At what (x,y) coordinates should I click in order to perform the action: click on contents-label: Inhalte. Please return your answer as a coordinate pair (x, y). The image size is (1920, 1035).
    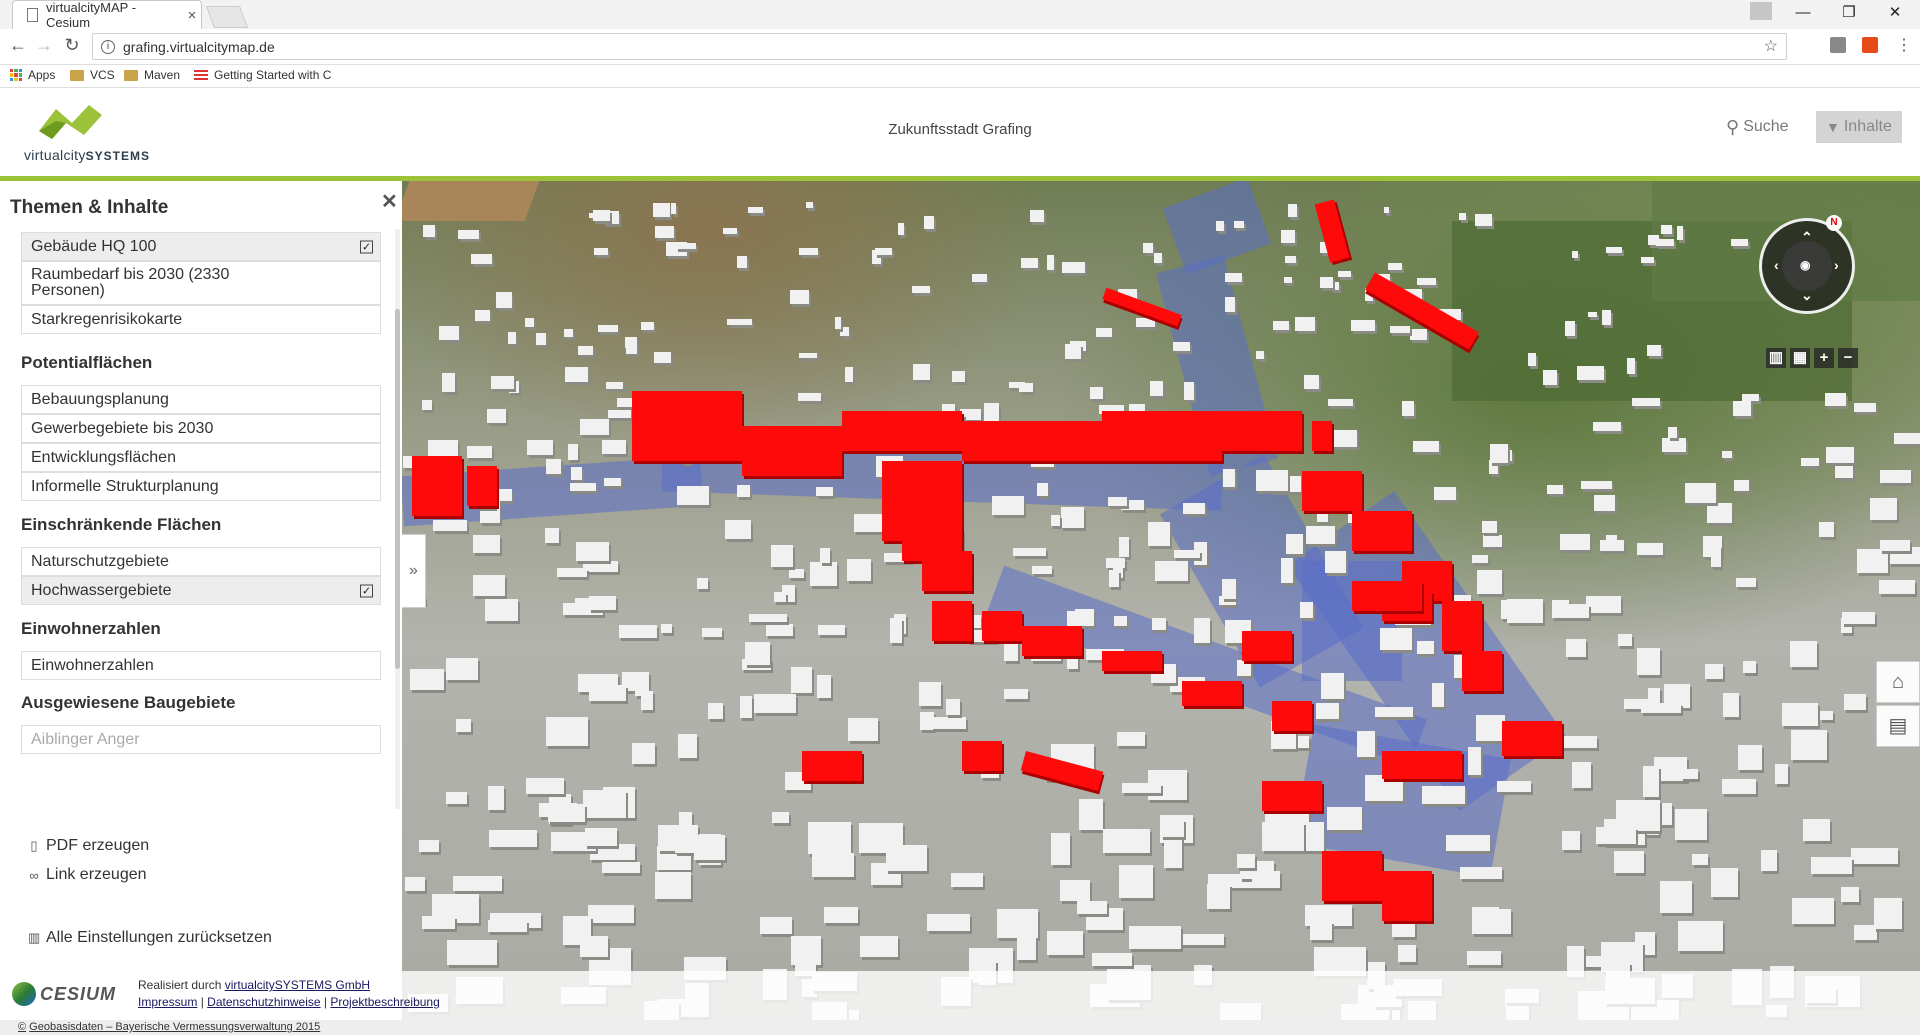
    Looking at the image, I should click on (1867, 126).